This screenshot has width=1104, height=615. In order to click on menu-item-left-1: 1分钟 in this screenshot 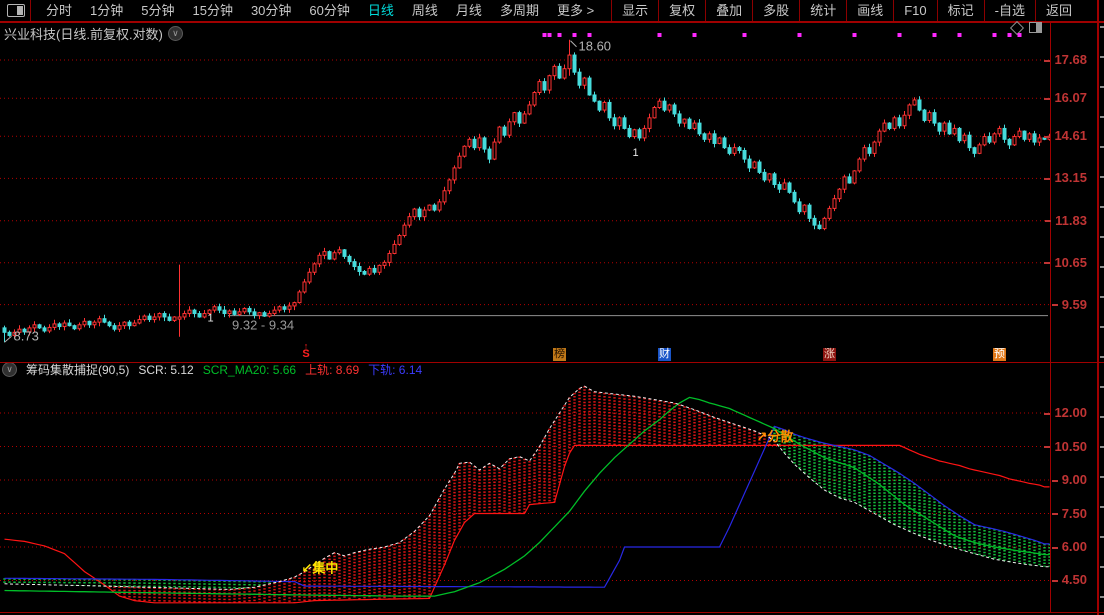, I will do `click(106, 10)`.